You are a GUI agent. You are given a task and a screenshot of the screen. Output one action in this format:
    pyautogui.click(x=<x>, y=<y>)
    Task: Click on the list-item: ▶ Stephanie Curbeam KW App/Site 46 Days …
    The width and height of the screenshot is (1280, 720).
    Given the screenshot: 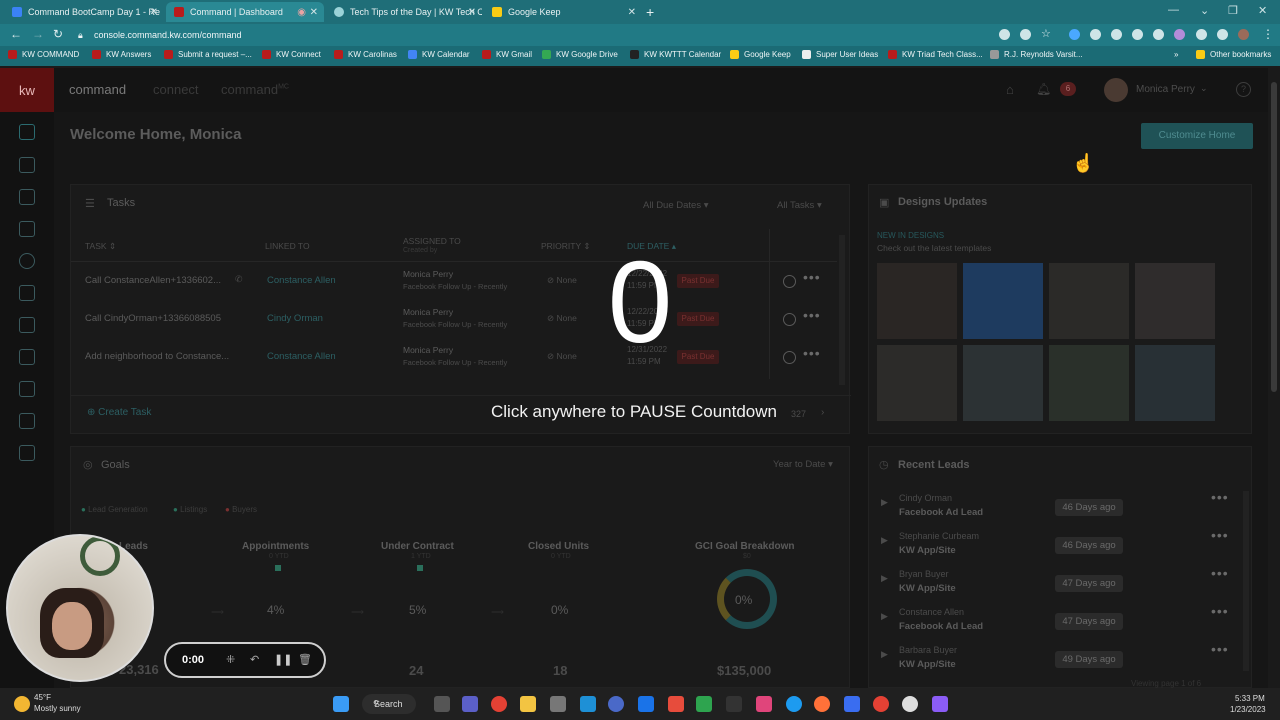 What is the action you would take?
    pyautogui.click(x=1054, y=544)
    